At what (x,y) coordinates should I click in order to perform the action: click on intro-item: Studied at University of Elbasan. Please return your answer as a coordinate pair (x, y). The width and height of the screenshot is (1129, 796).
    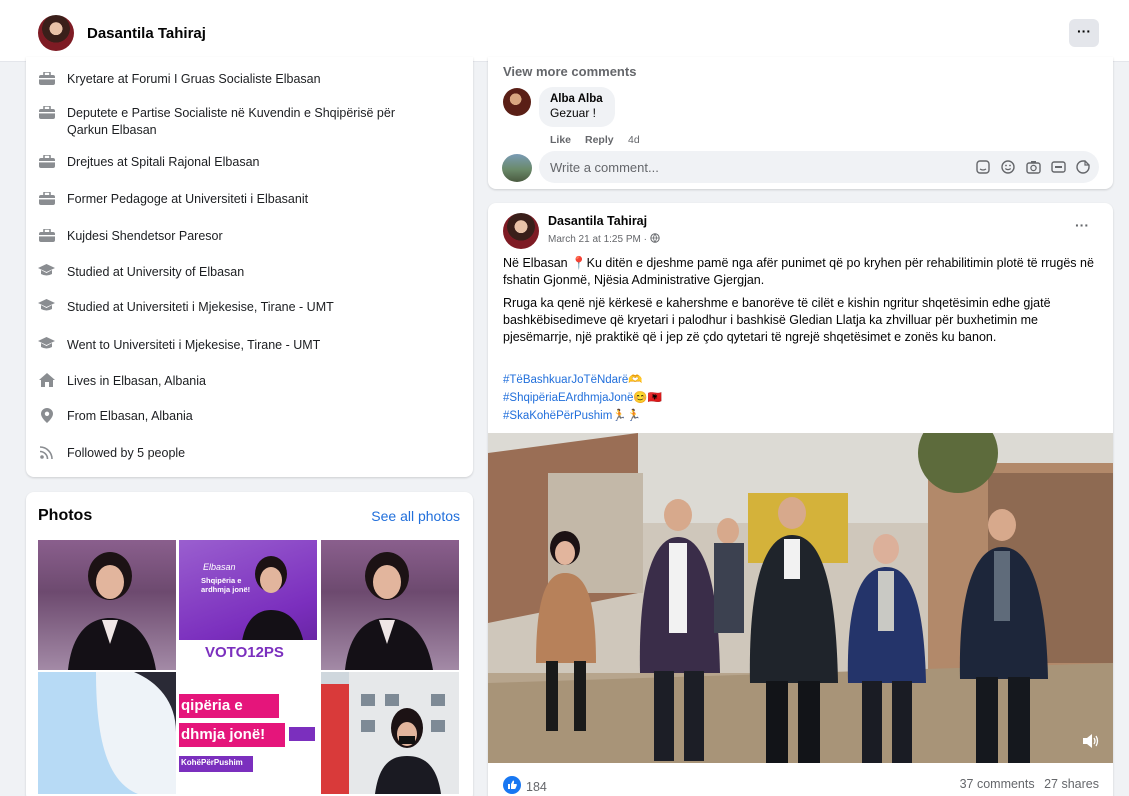
    Looking at the image, I should click on (248, 272).